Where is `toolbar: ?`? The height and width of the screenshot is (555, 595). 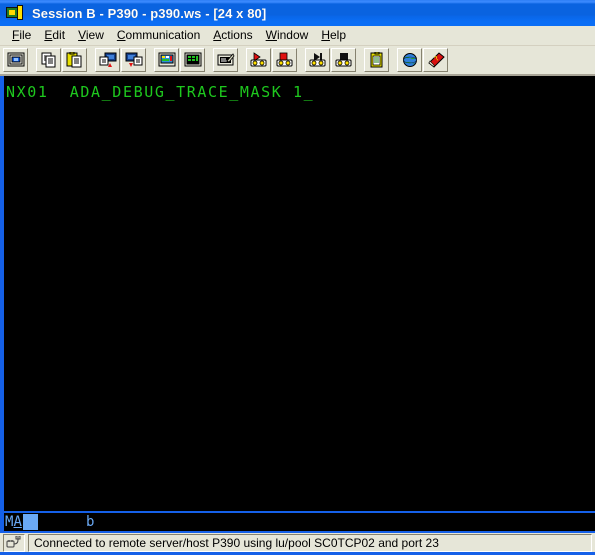 toolbar: ? is located at coordinates (297, 61).